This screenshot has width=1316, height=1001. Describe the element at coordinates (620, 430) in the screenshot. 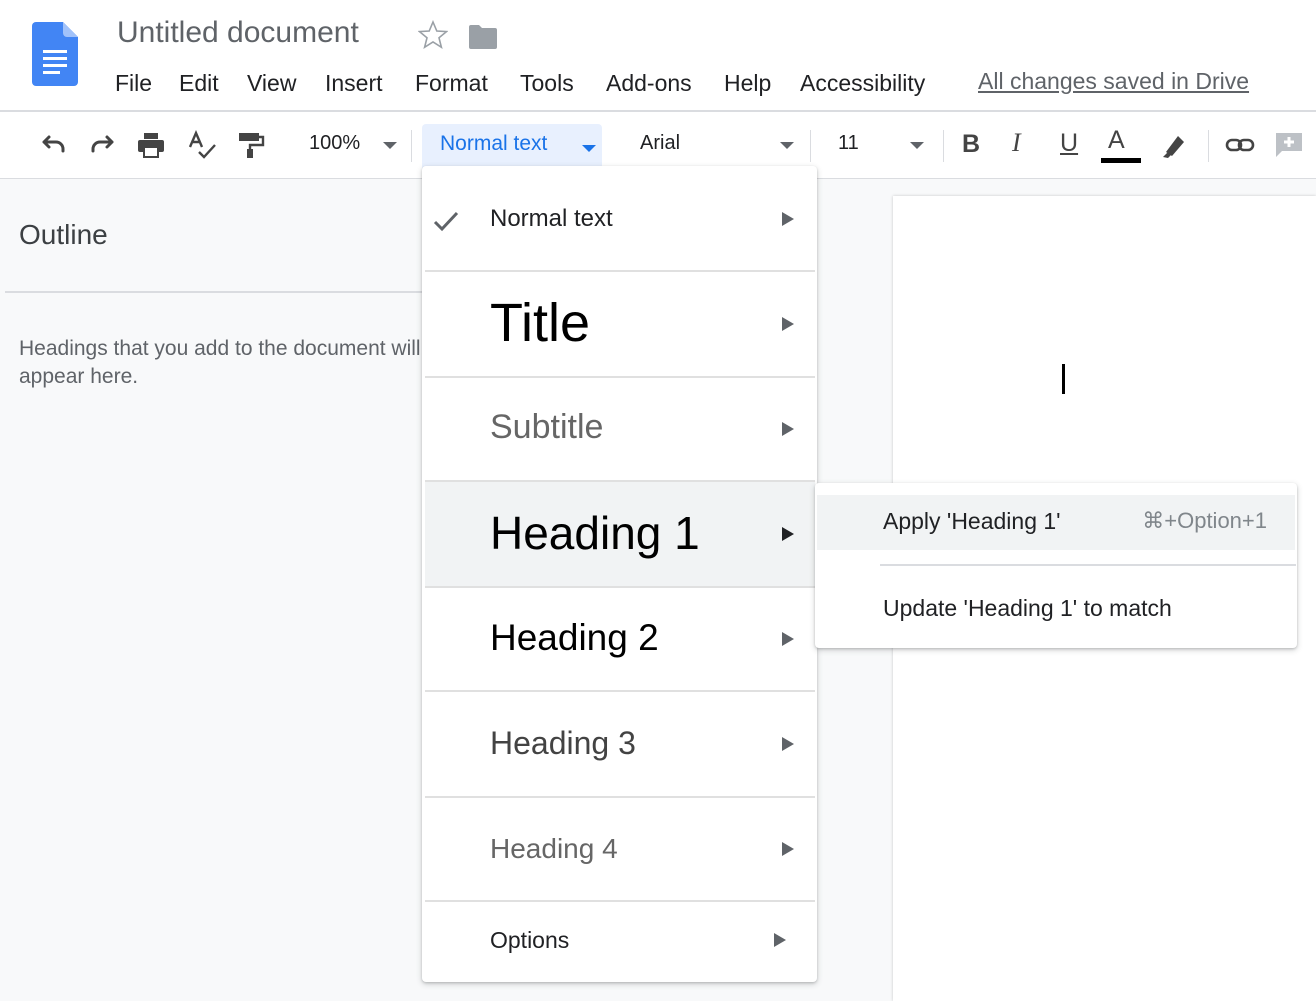

I see `style-item-subtitle: Subtitle` at that location.